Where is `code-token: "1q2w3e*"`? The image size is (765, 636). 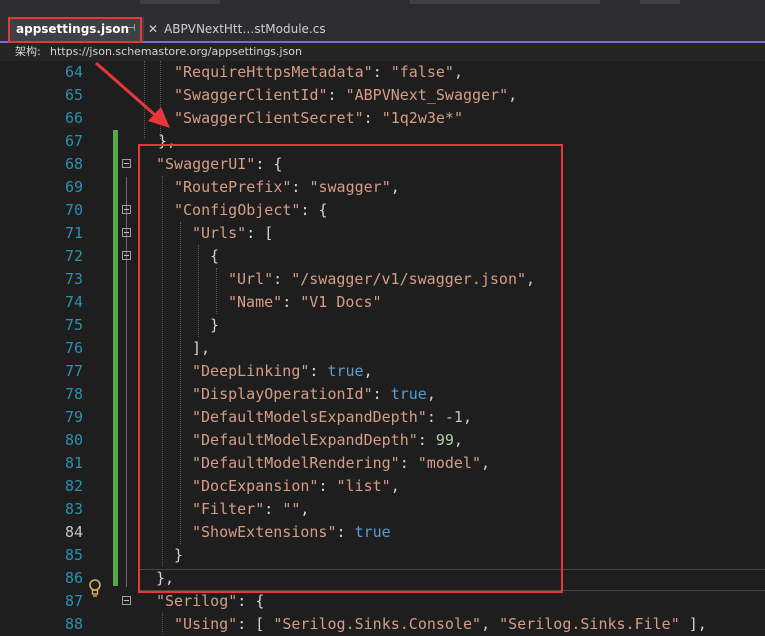
code-token: "1q2w3e*" is located at coordinates (422, 118).